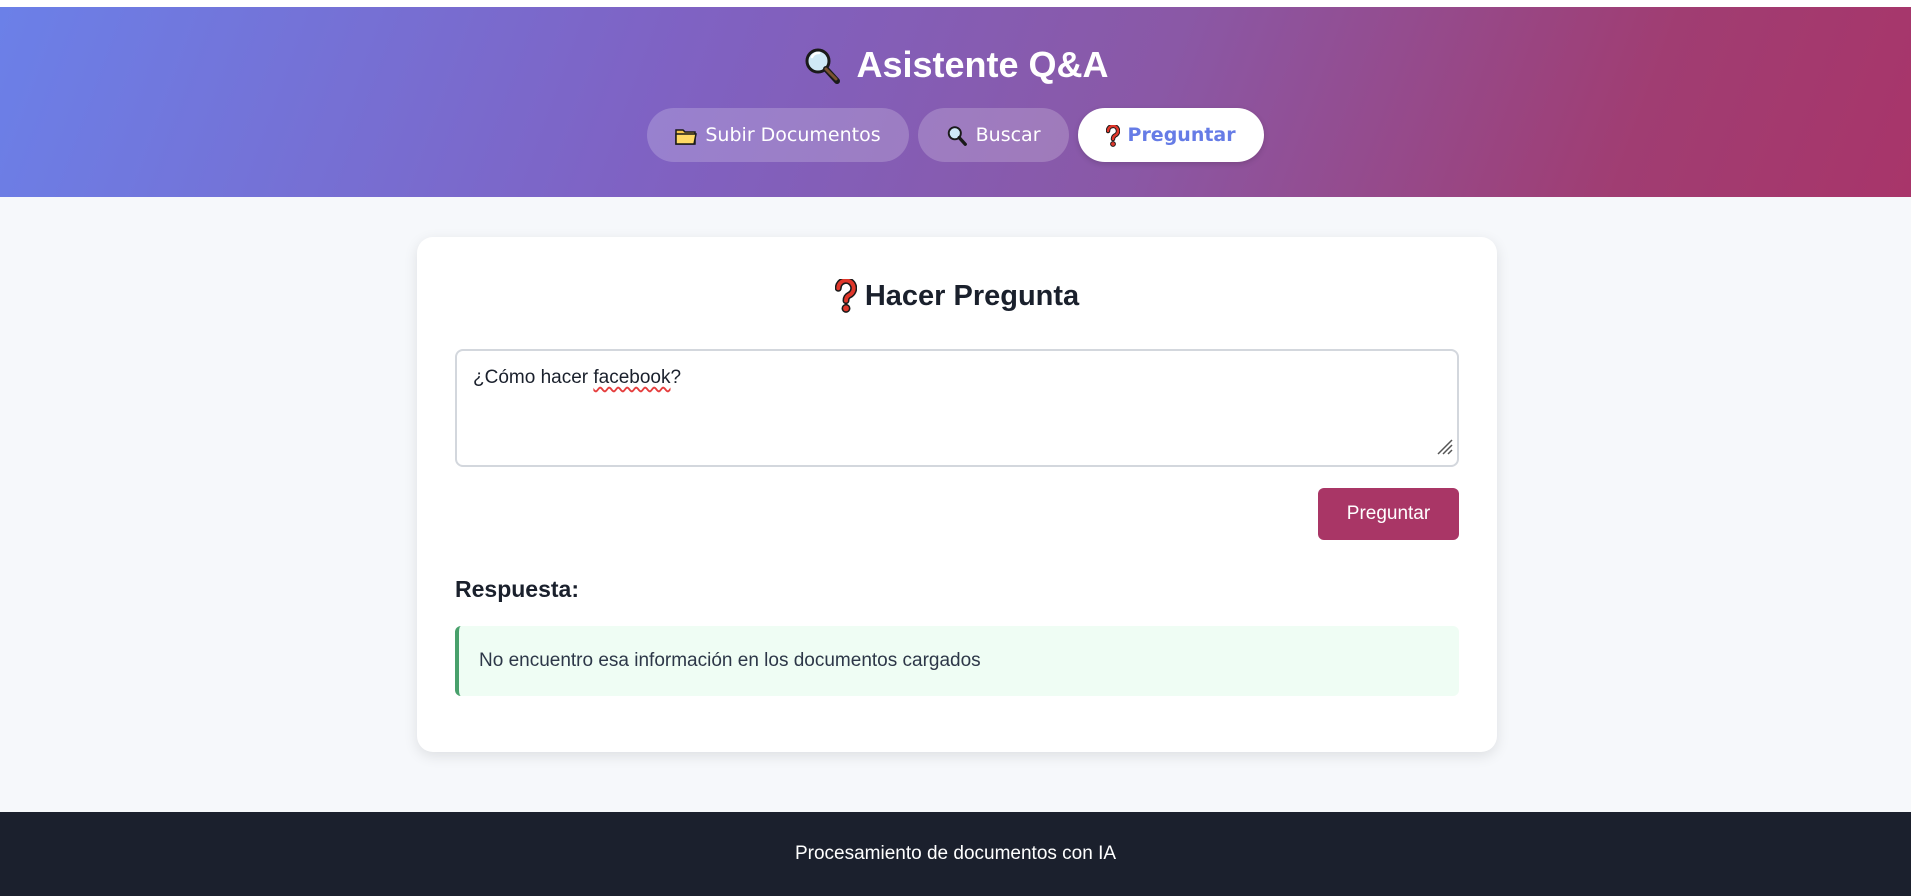  I want to click on answer-heading: Respuesta:, so click(517, 589).